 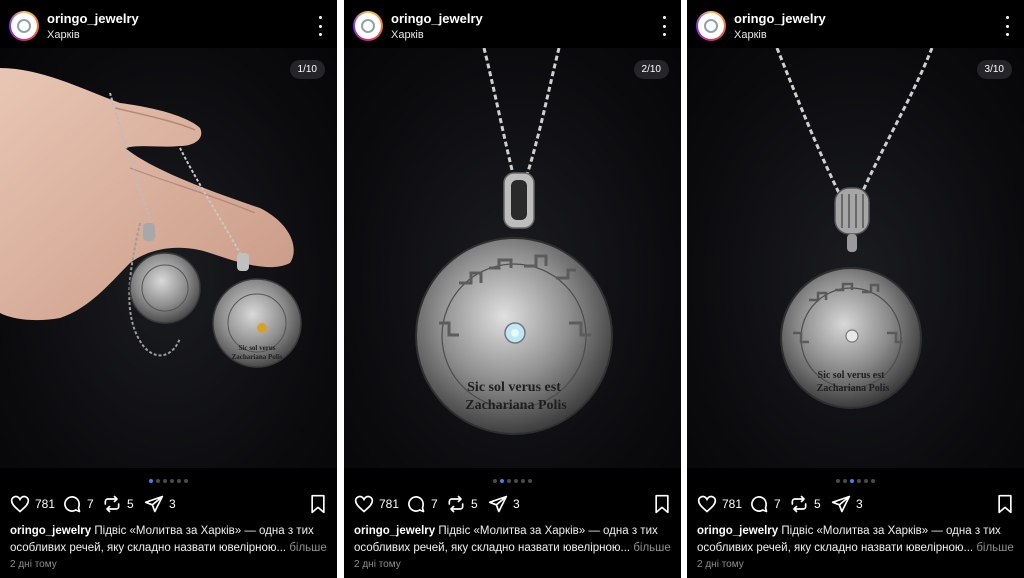 I want to click on slide-counter: 2/10, so click(x=651, y=69).